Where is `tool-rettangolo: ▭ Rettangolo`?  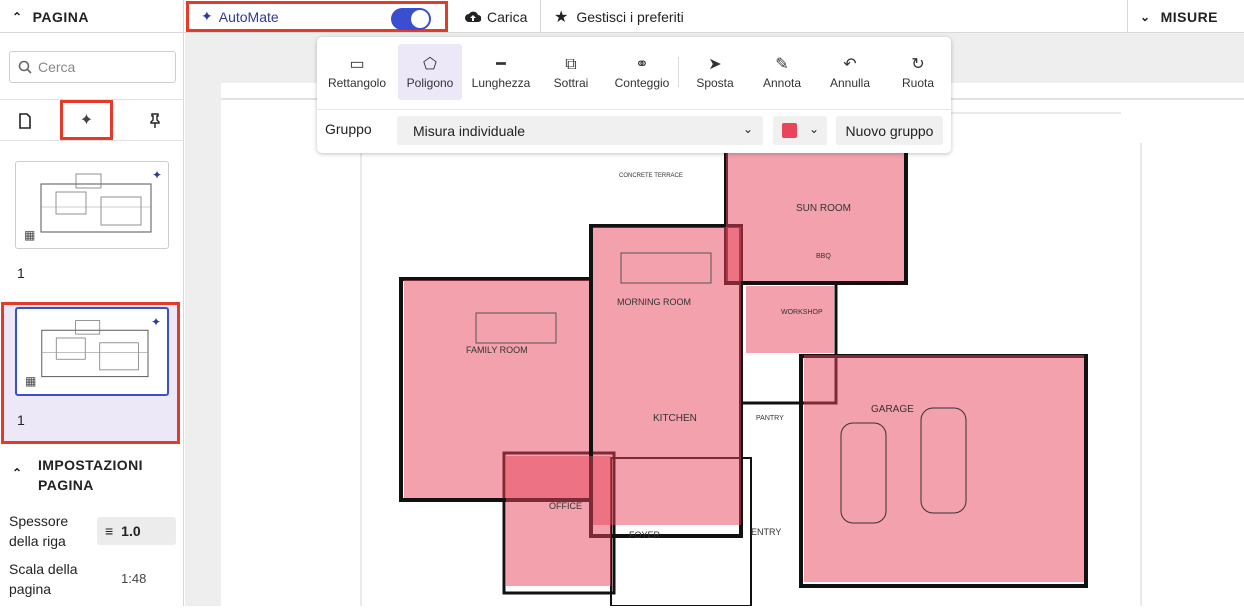 tool-rettangolo: ▭ Rettangolo is located at coordinates (357, 72).